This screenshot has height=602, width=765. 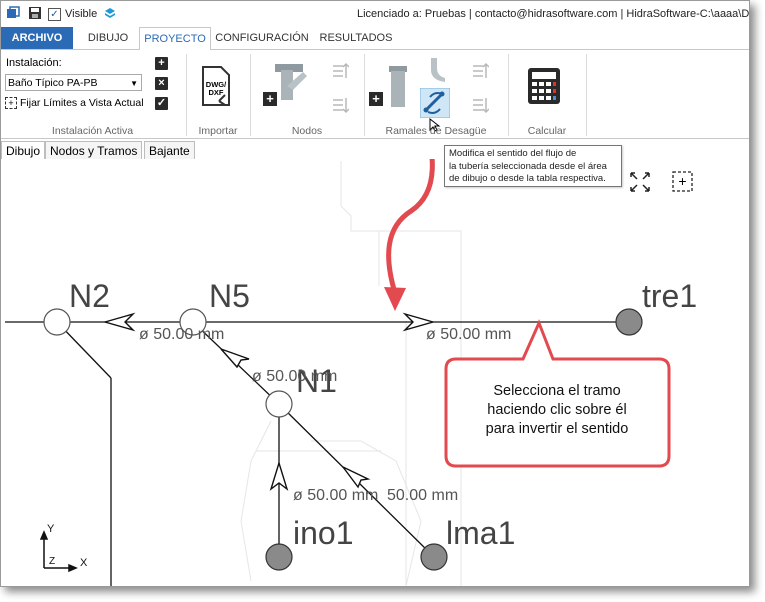 What do you see at coordinates (81, 14) in the screenshot?
I see `visible-label: Visible` at bounding box center [81, 14].